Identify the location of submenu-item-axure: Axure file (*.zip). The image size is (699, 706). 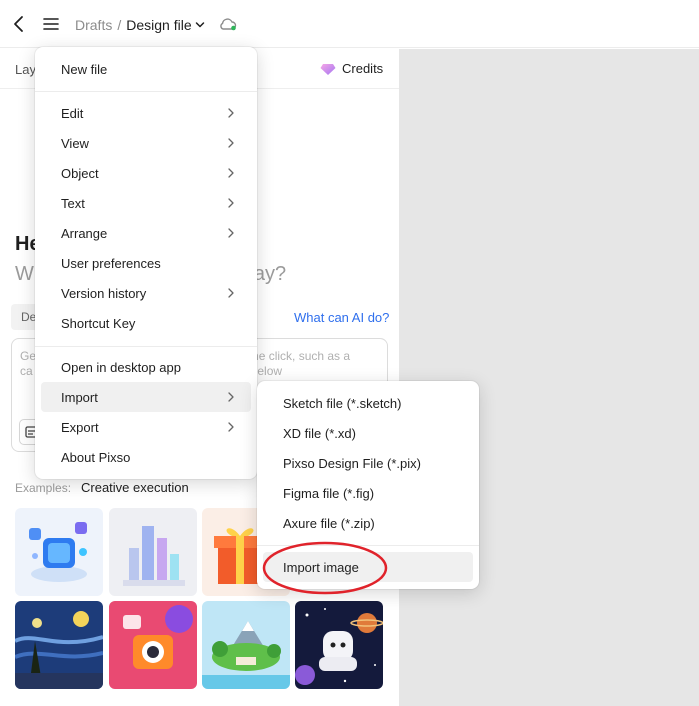
(368, 523).